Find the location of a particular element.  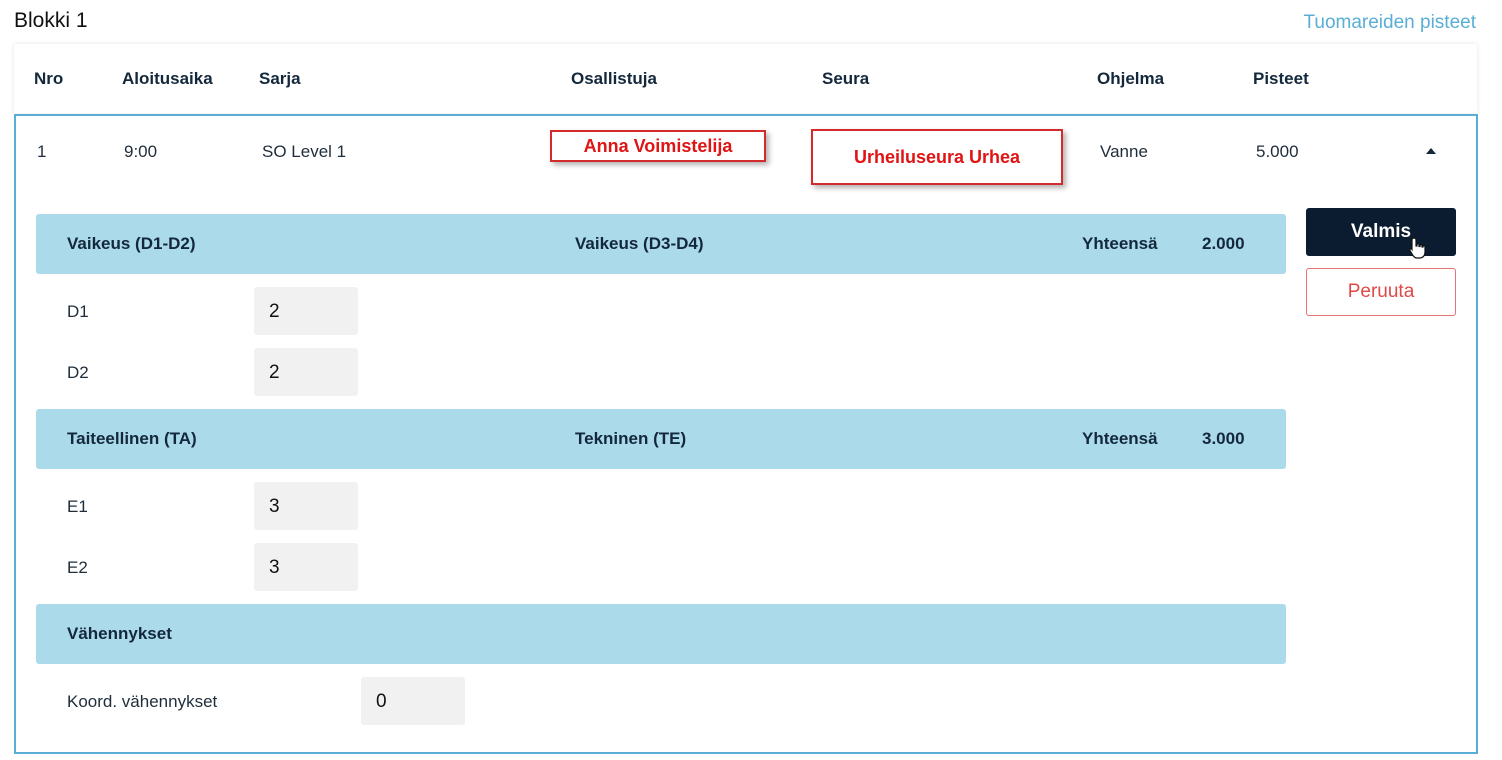

coord-deductions-input: 0 is located at coordinates (413, 701).